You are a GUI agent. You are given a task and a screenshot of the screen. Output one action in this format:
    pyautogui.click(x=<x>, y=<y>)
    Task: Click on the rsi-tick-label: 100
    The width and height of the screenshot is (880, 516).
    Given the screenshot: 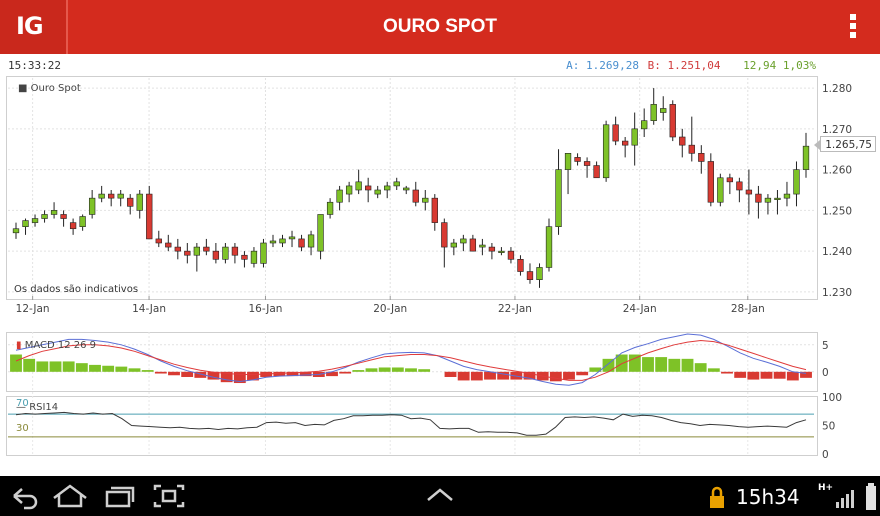 What is the action you would take?
    pyautogui.click(x=832, y=398)
    